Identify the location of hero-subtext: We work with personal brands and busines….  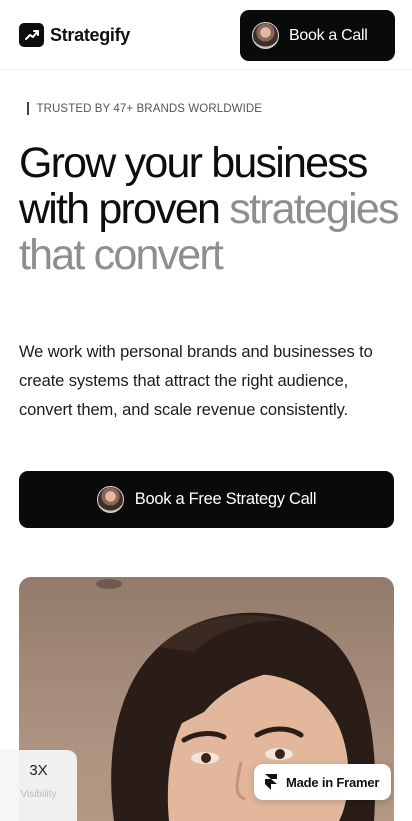
(196, 381).